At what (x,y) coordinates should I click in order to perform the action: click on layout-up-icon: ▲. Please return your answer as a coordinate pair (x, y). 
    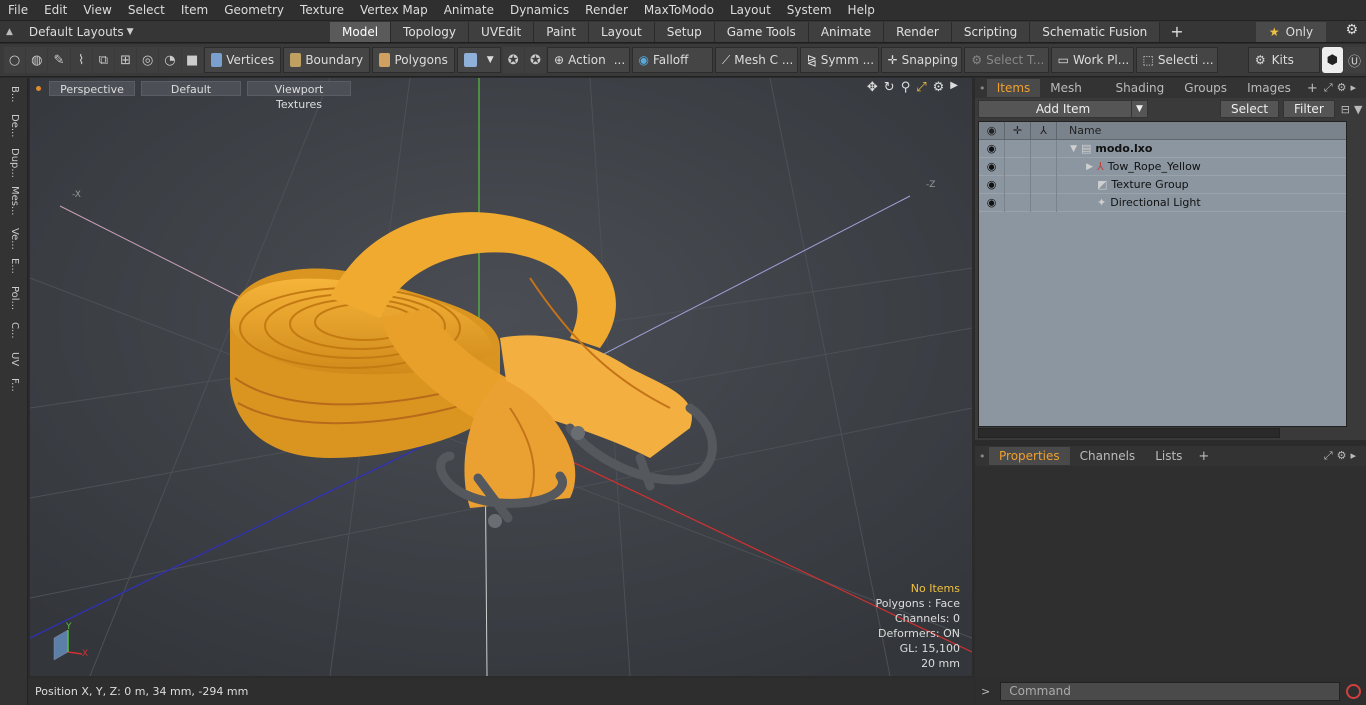
    Looking at the image, I should click on (9, 32).